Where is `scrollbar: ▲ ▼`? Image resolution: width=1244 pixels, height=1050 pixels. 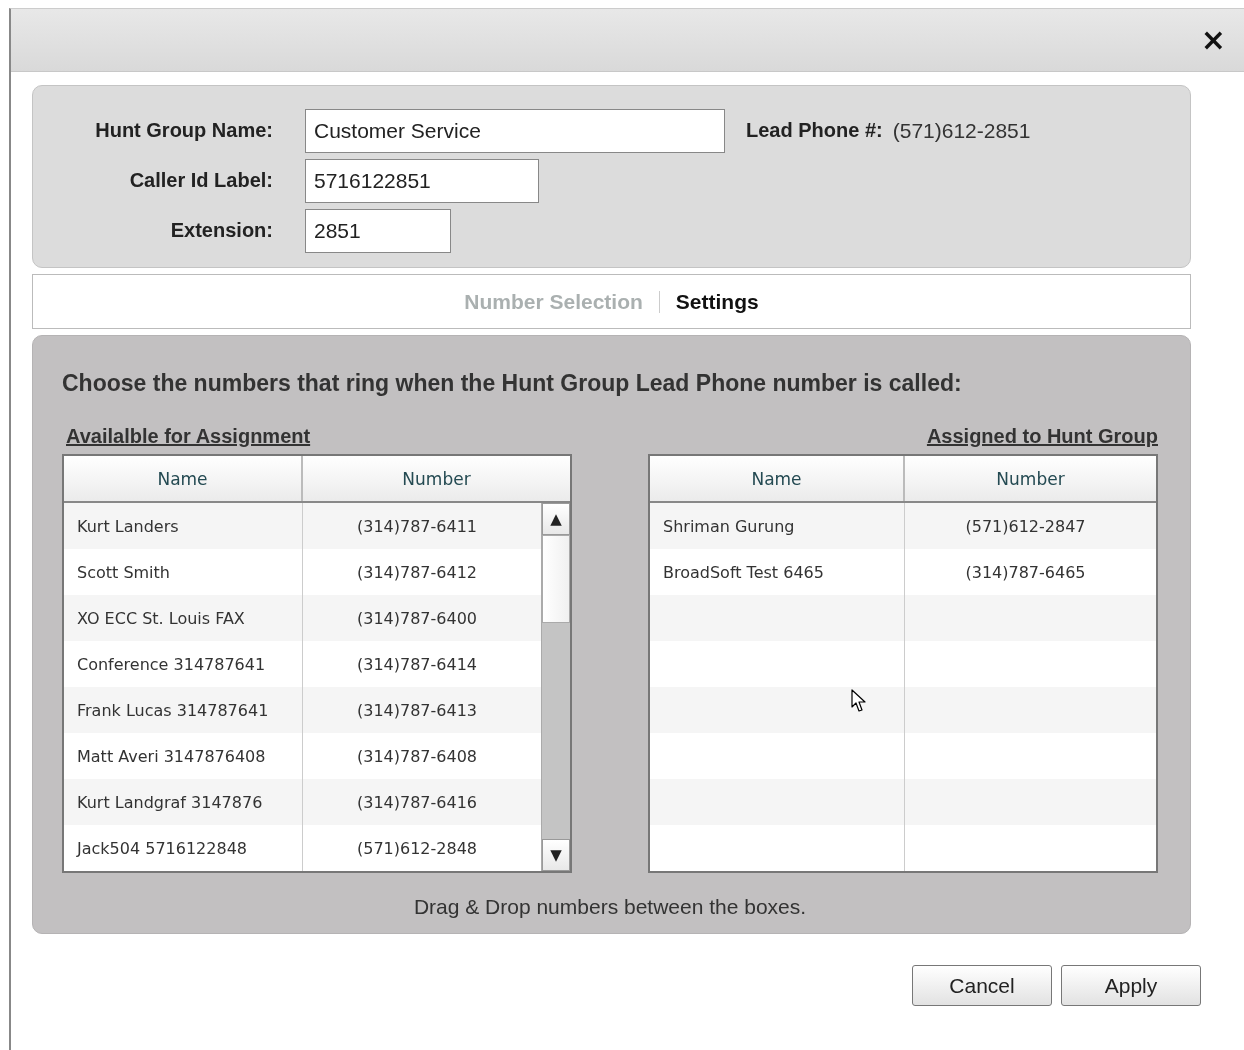 scrollbar: ▲ ▼ is located at coordinates (555, 687).